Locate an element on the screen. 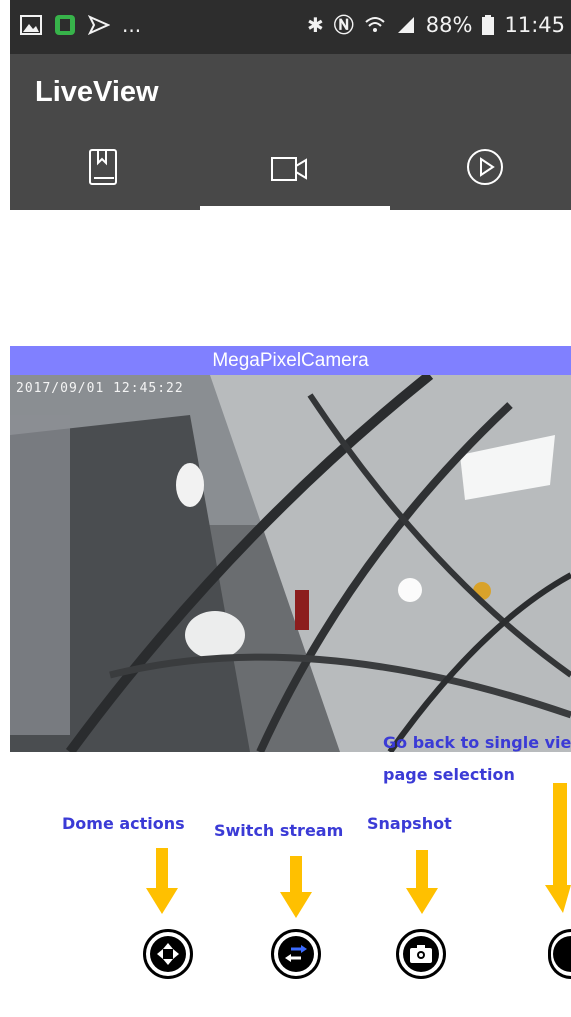 The width and height of the screenshot is (571, 1017). switch-stream-inner is located at coordinates (296, 954).